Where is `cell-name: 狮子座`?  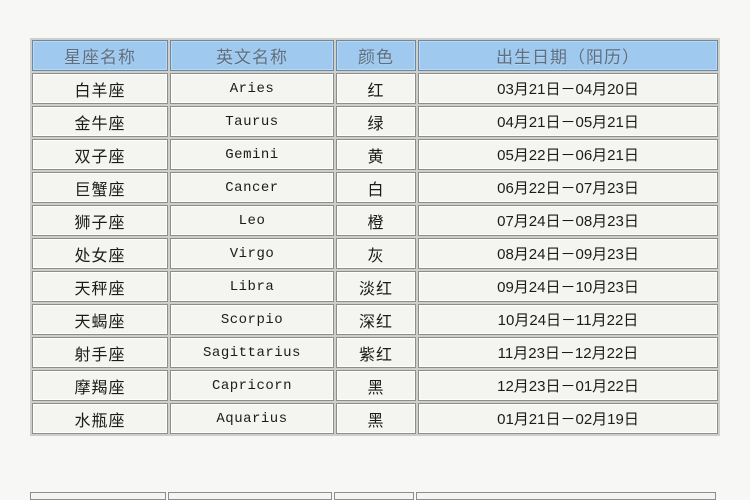
cell-name: 狮子座 is located at coordinates (100, 220).